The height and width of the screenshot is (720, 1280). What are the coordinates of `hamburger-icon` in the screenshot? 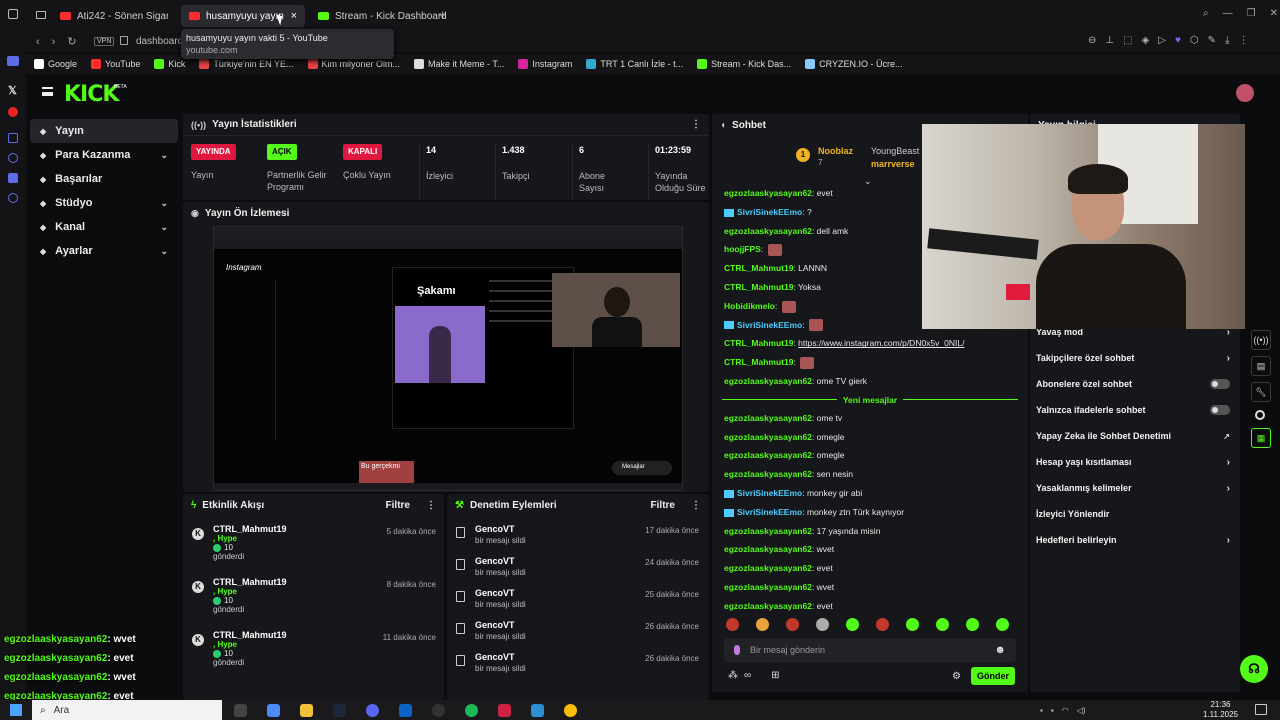 It's located at (47, 91).